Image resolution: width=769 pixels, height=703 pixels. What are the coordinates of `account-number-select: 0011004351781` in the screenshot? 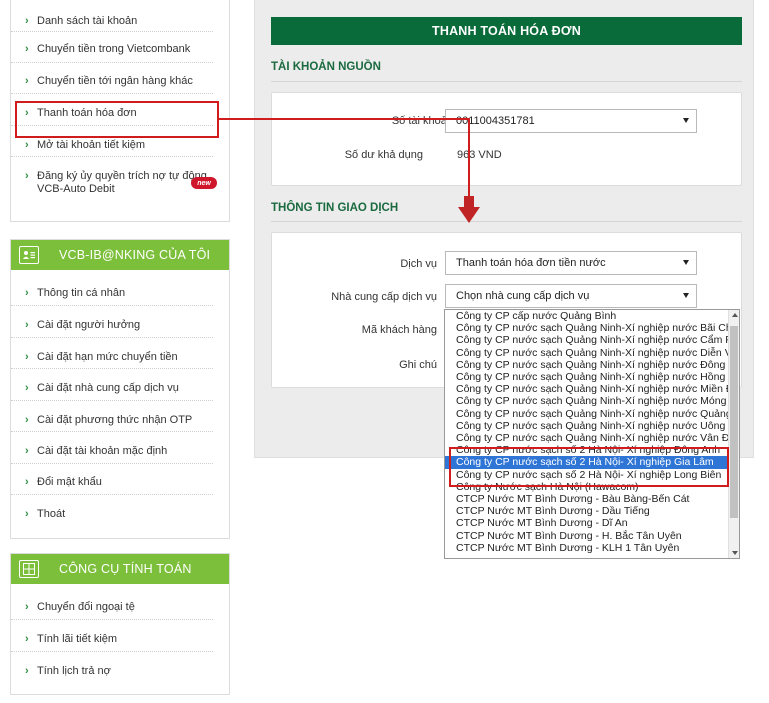 It's located at (571, 121).